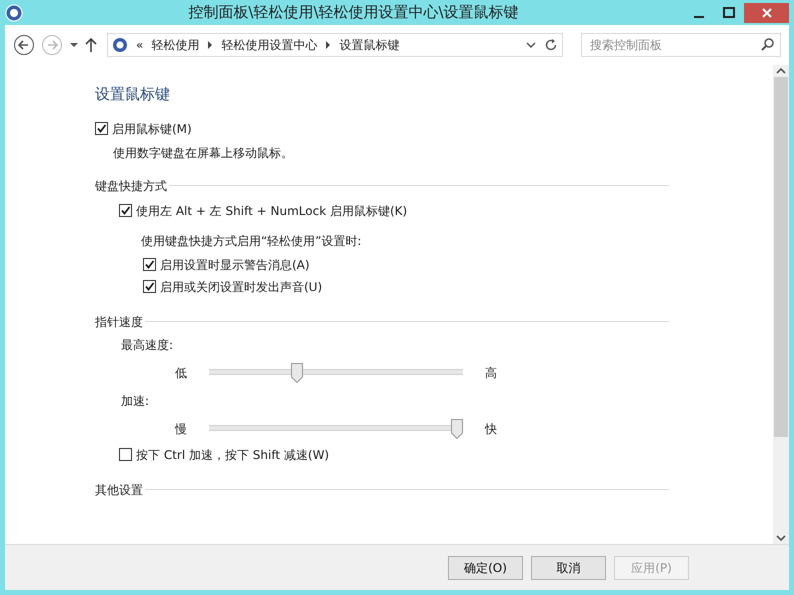 Image resolution: width=794 pixels, height=595 pixels. Describe the element at coordinates (767, 44) in the screenshot. I see `search-icon` at that location.